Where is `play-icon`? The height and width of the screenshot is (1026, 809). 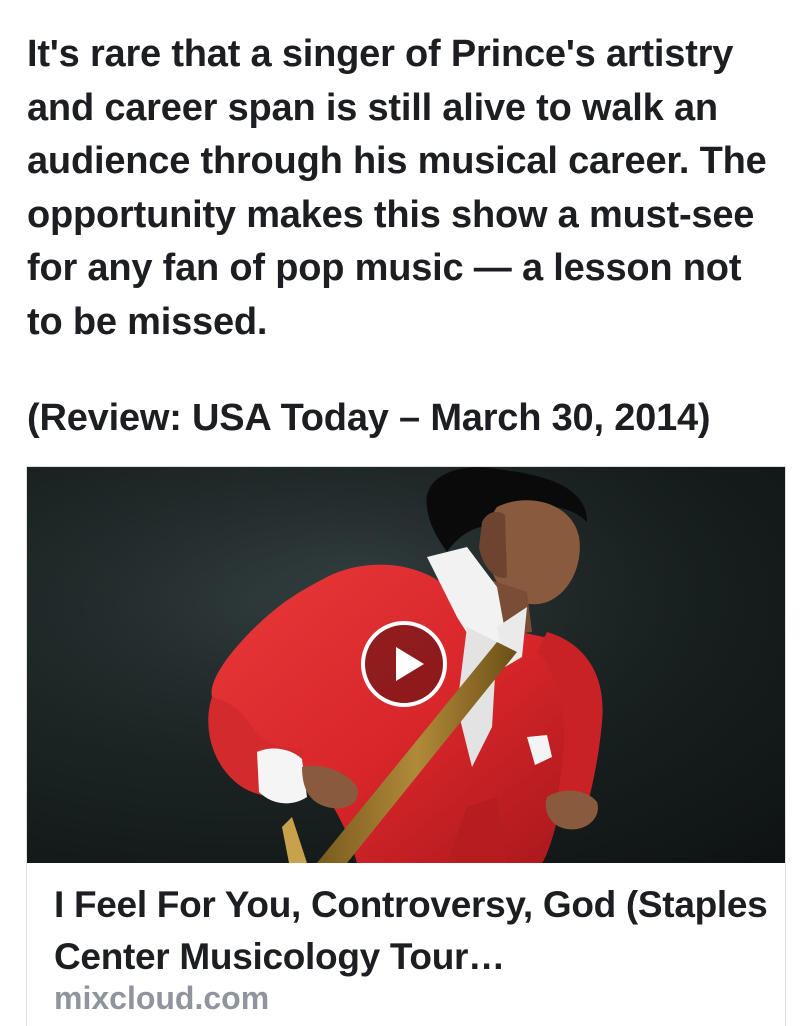 play-icon is located at coordinates (410, 664).